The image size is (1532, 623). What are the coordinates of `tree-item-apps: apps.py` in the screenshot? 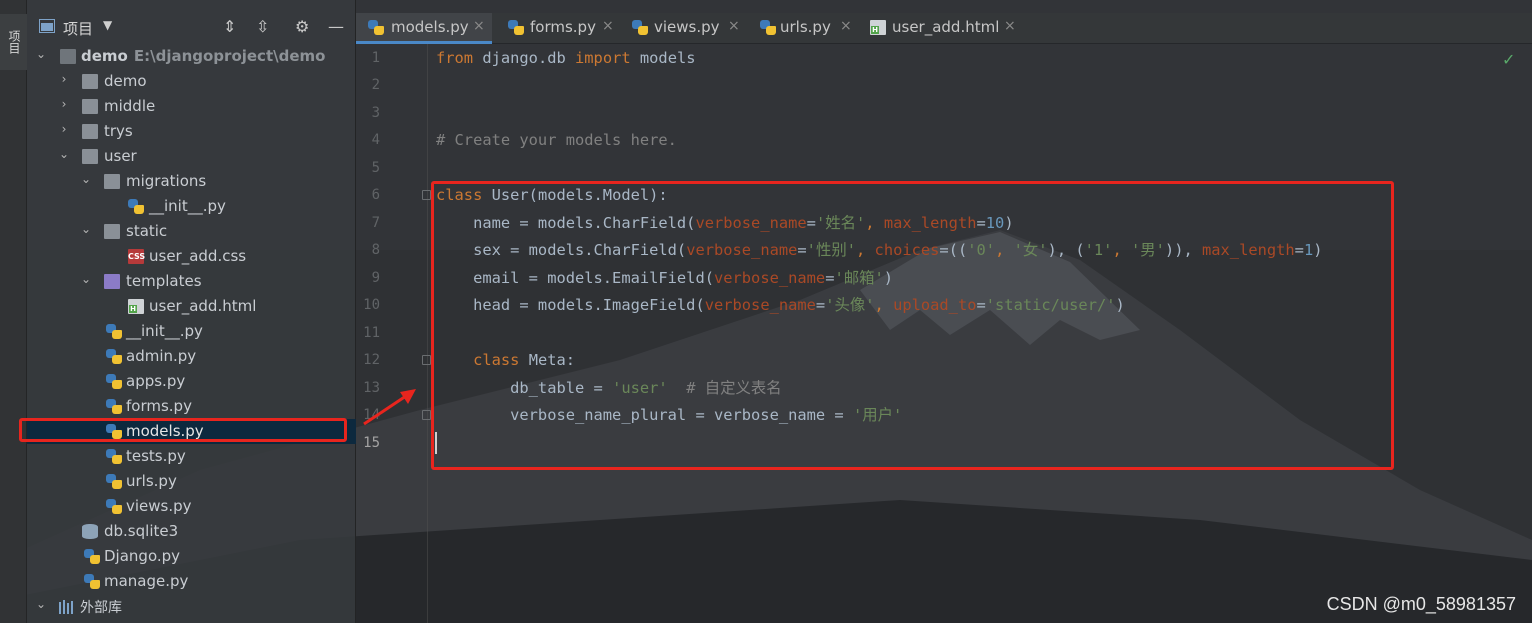 It's located at (191, 381).